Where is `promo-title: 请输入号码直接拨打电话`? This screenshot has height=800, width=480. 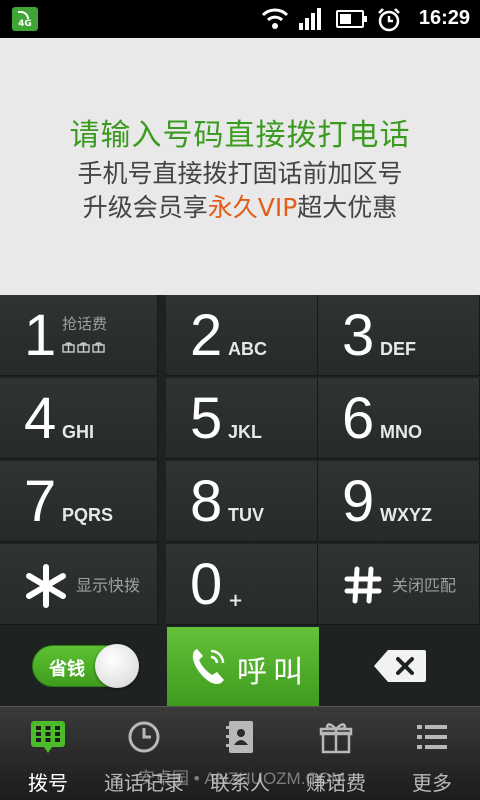
promo-title: 请输入号码直接拨打电话 is located at coordinates (240, 135).